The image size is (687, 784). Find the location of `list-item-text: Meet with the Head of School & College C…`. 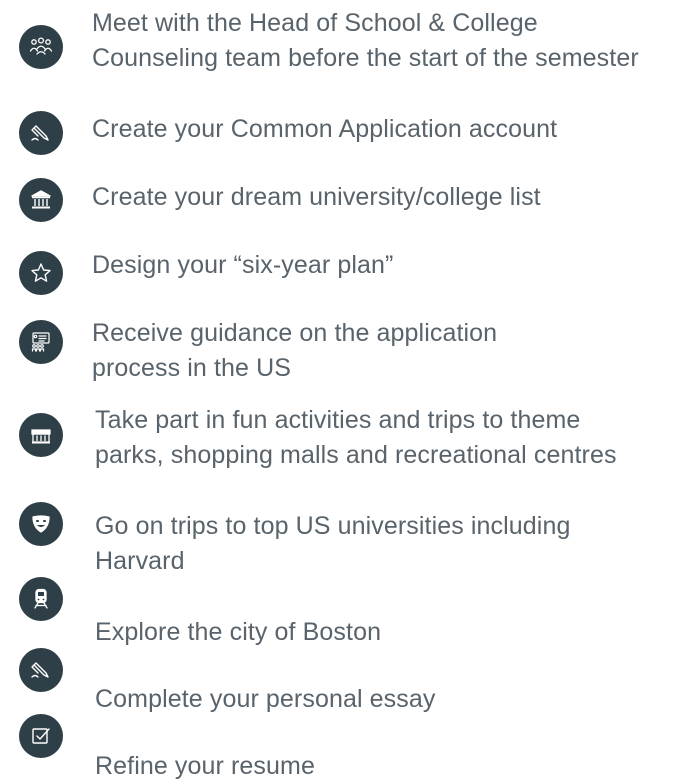

list-item-text: Meet with the Head of School & College C… is located at coordinates (365, 41).